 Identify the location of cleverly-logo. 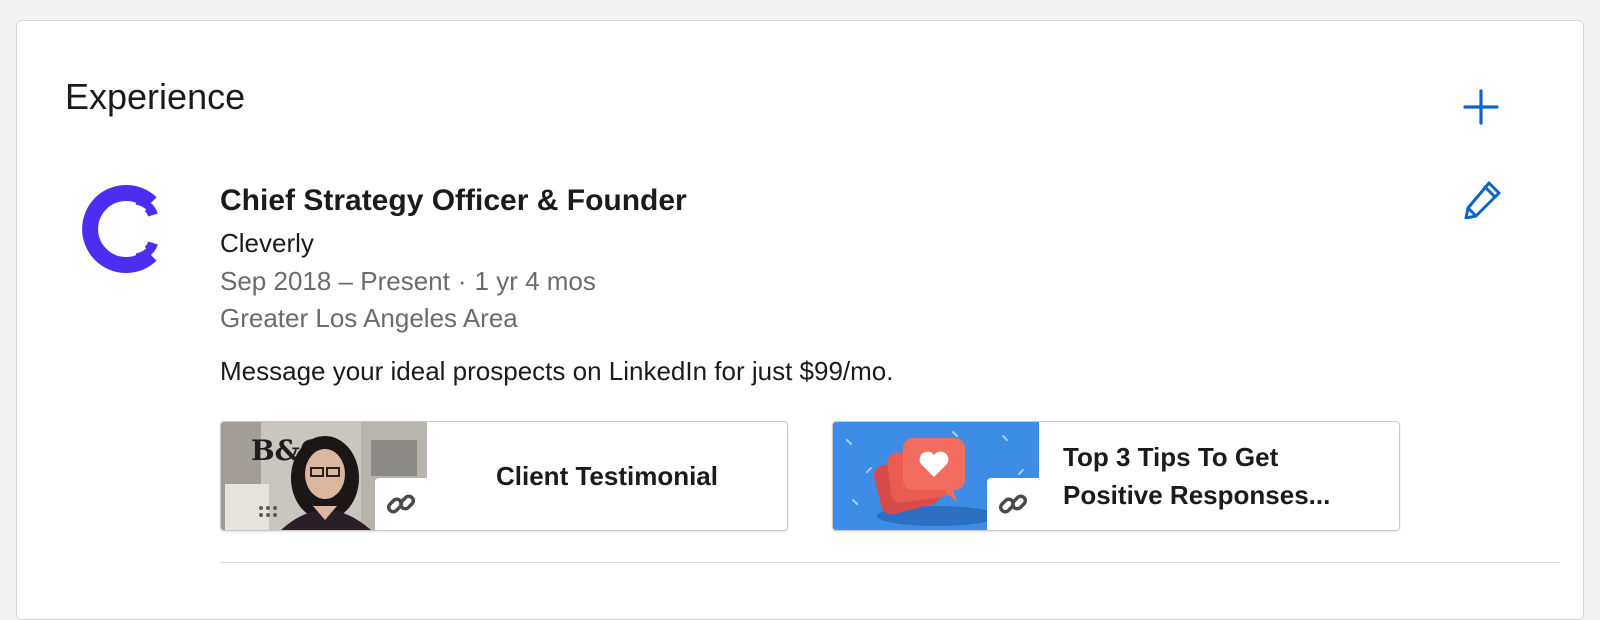
(120, 229).